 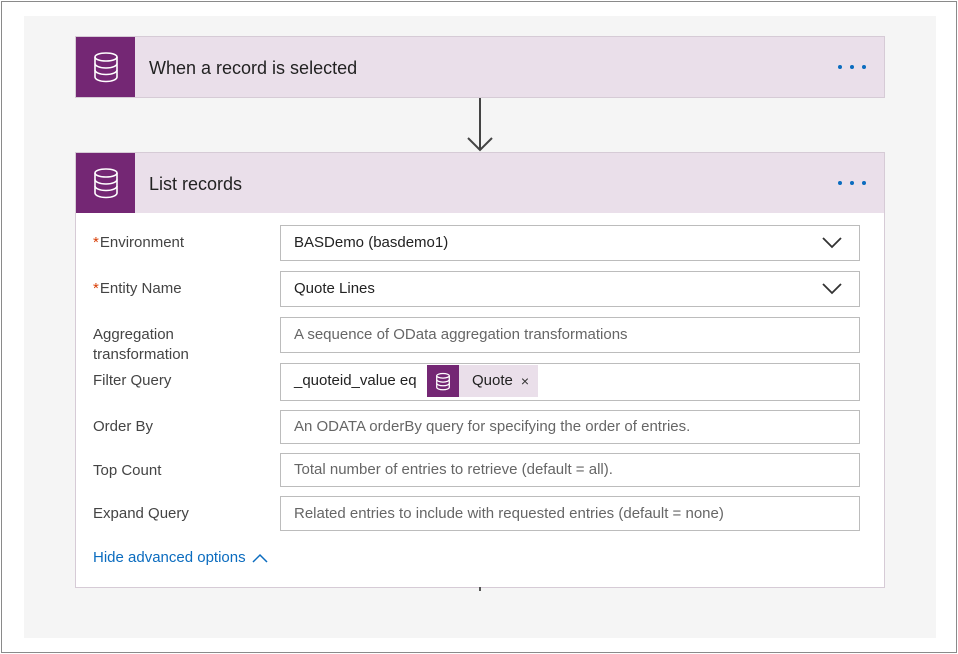 What do you see at coordinates (355, 380) in the screenshot?
I see `filter-query-value: _quoteid_value eq` at bounding box center [355, 380].